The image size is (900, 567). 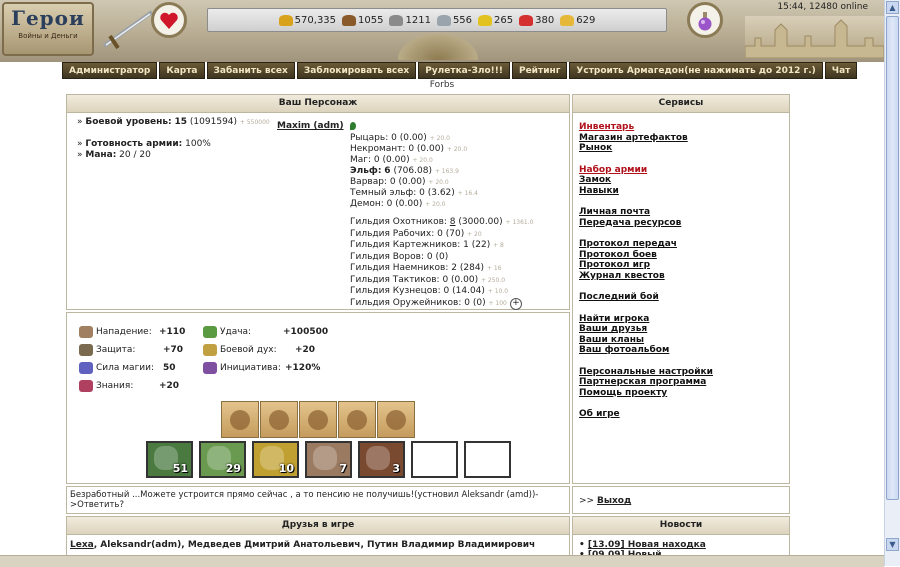 I want to click on friend-name: Lexa, so click(x=82, y=545).